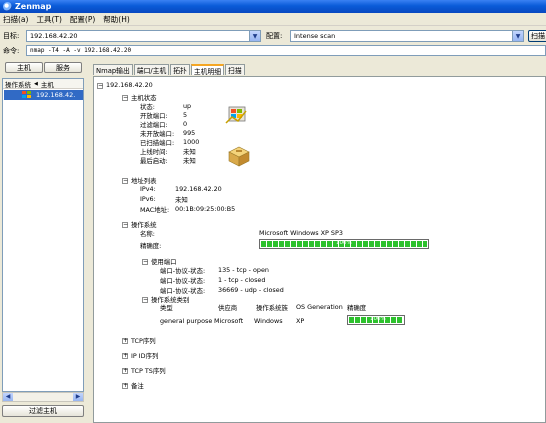  I want to click on col-os: 操作系统, so click(18, 84).